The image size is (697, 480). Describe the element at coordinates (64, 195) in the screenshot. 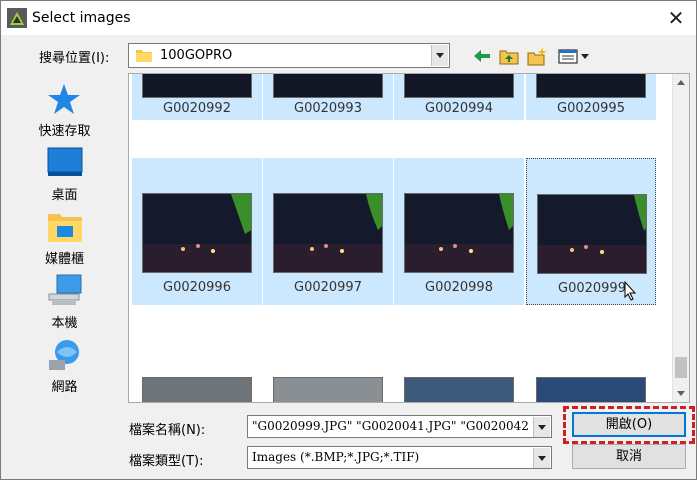

I see `place-label: 桌面` at that location.